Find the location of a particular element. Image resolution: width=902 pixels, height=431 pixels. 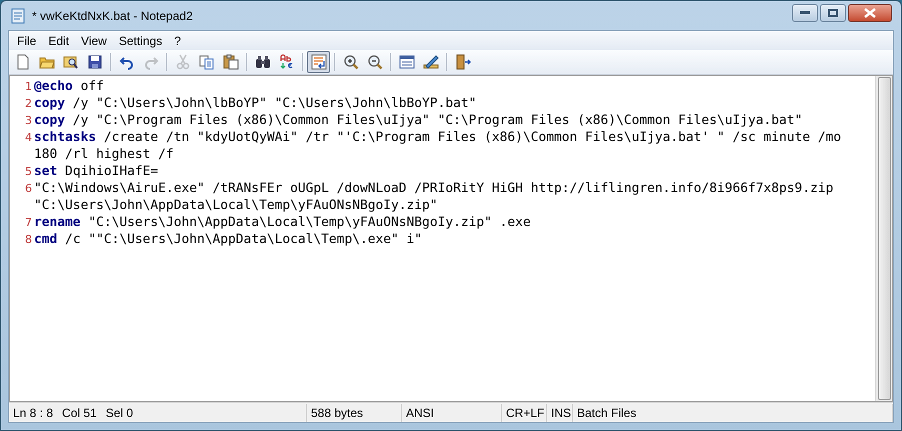

copy-icon is located at coordinates (206, 62).